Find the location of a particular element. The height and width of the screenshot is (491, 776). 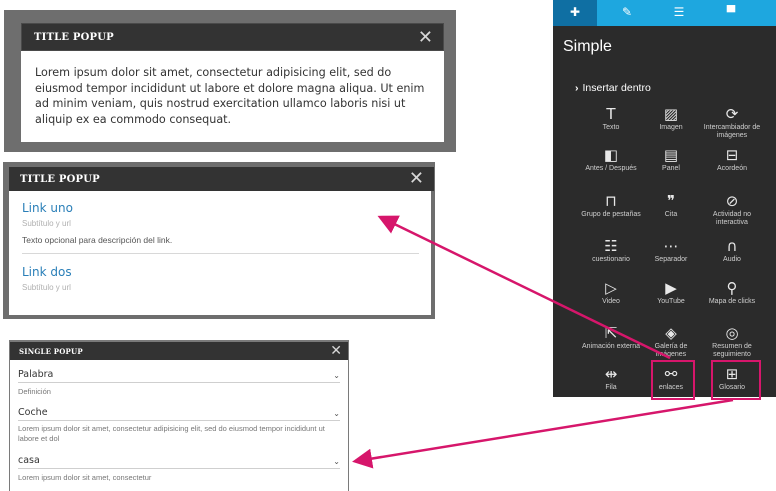

tool-label: Imagen is located at coordinates (671, 127).